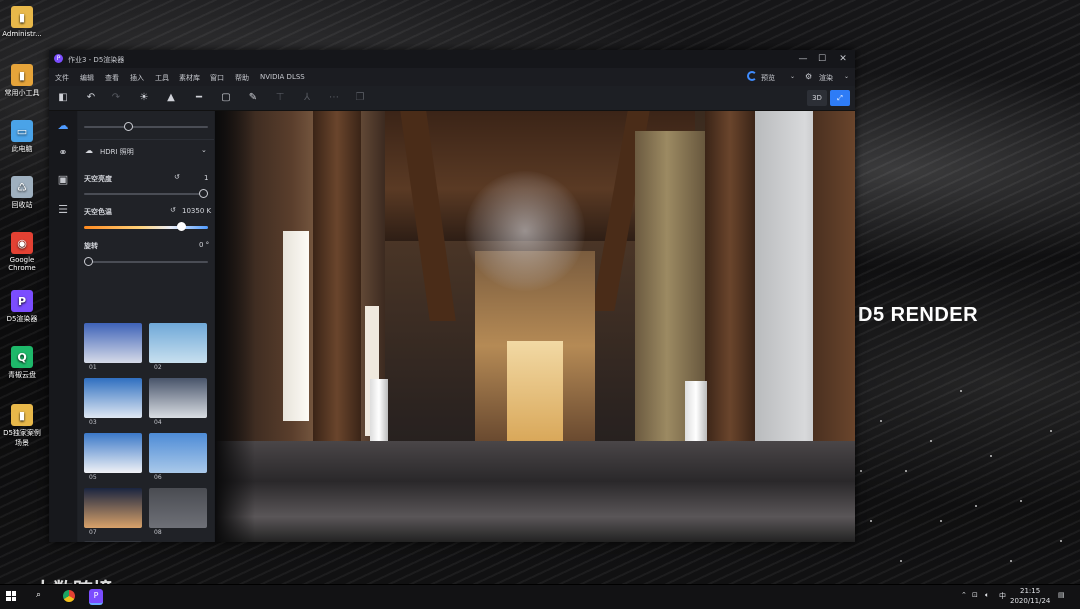 This screenshot has height=609, width=1080. Describe the element at coordinates (113, 541) in the screenshot. I see `custom-hdri-tile: ▣` at that location.